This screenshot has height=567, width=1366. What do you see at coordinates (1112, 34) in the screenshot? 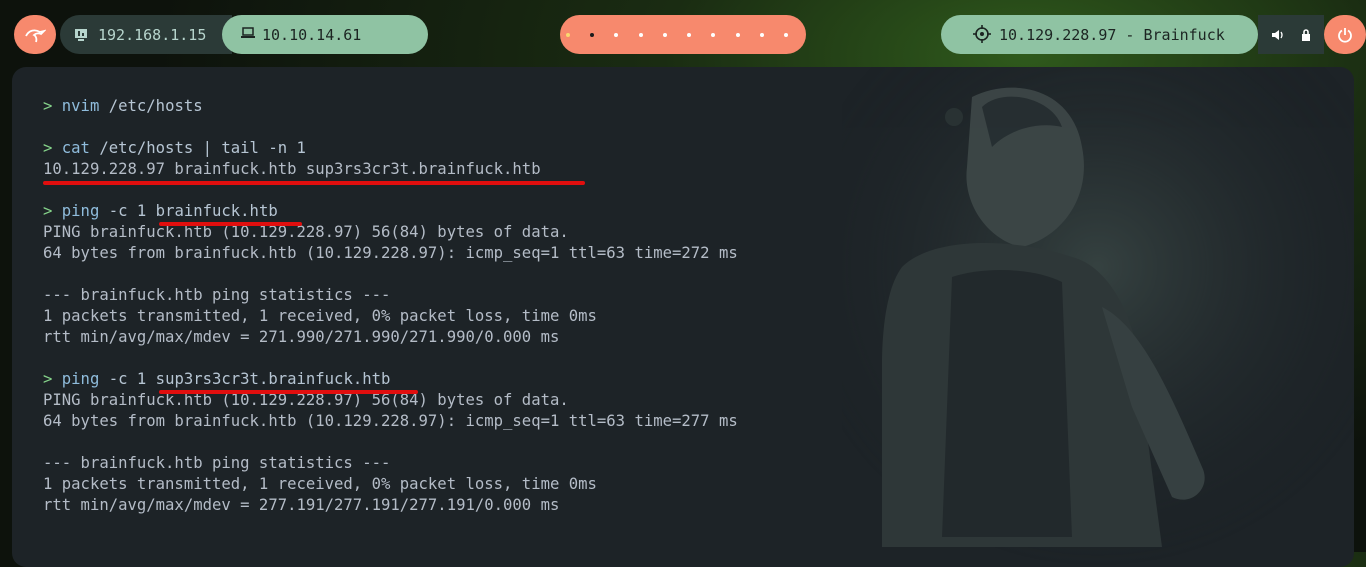
I see `target-text: 10.129.228.97 - Brainfuck` at bounding box center [1112, 34].